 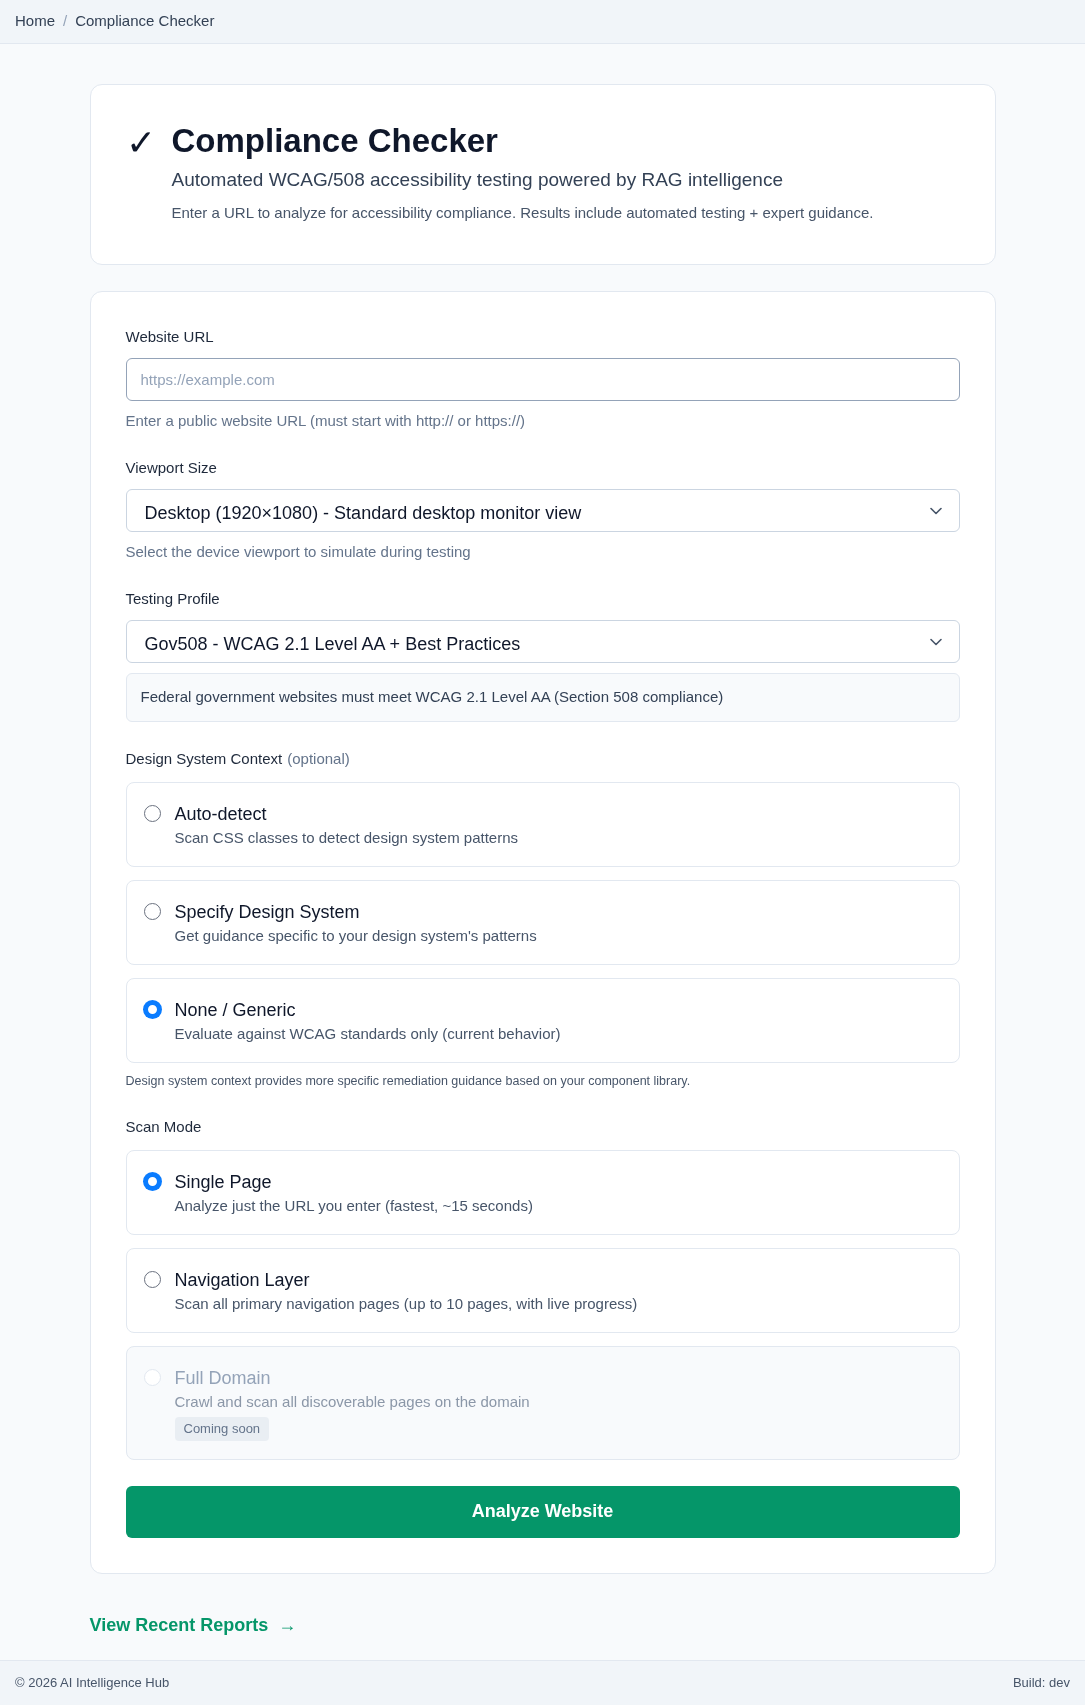 What do you see at coordinates (542, 510) in the screenshot?
I see `viewport-select: Desktop (1920×1080) - Standard desktop monitor view` at bounding box center [542, 510].